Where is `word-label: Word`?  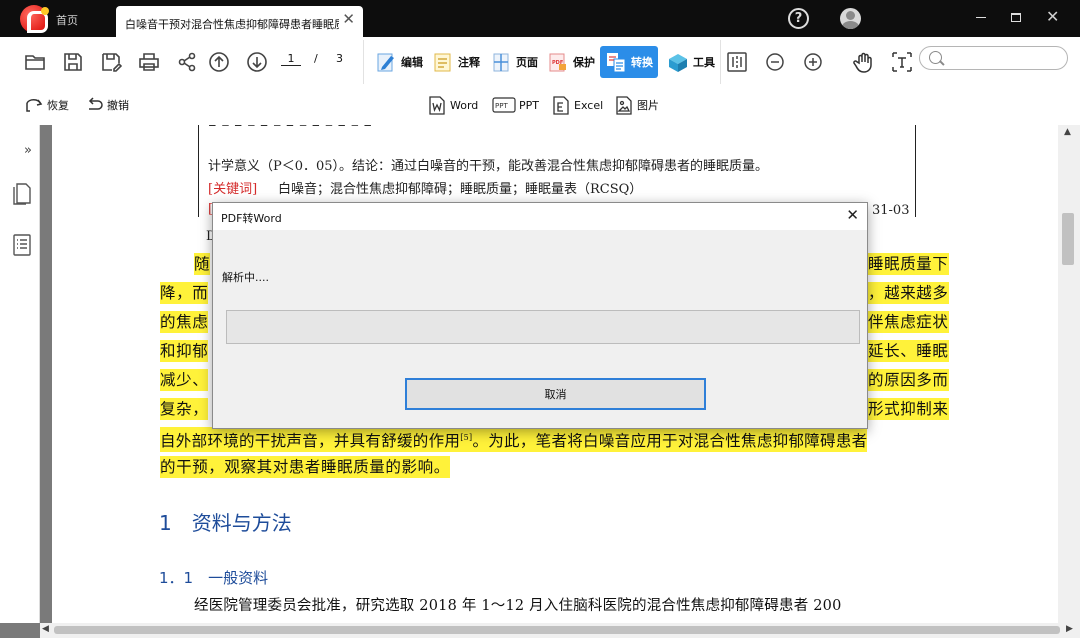
word-label: Word is located at coordinates (464, 105).